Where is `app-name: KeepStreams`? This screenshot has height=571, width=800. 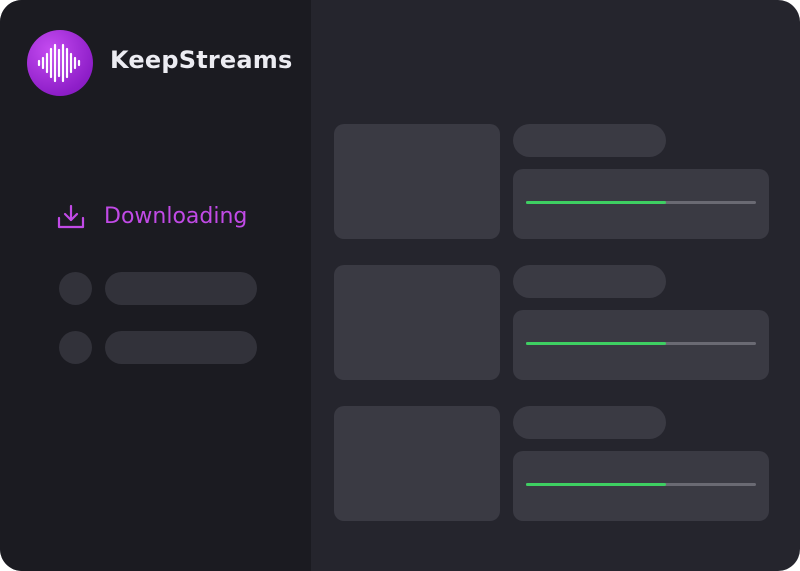 app-name: KeepStreams is located at coordinates (201, 60).